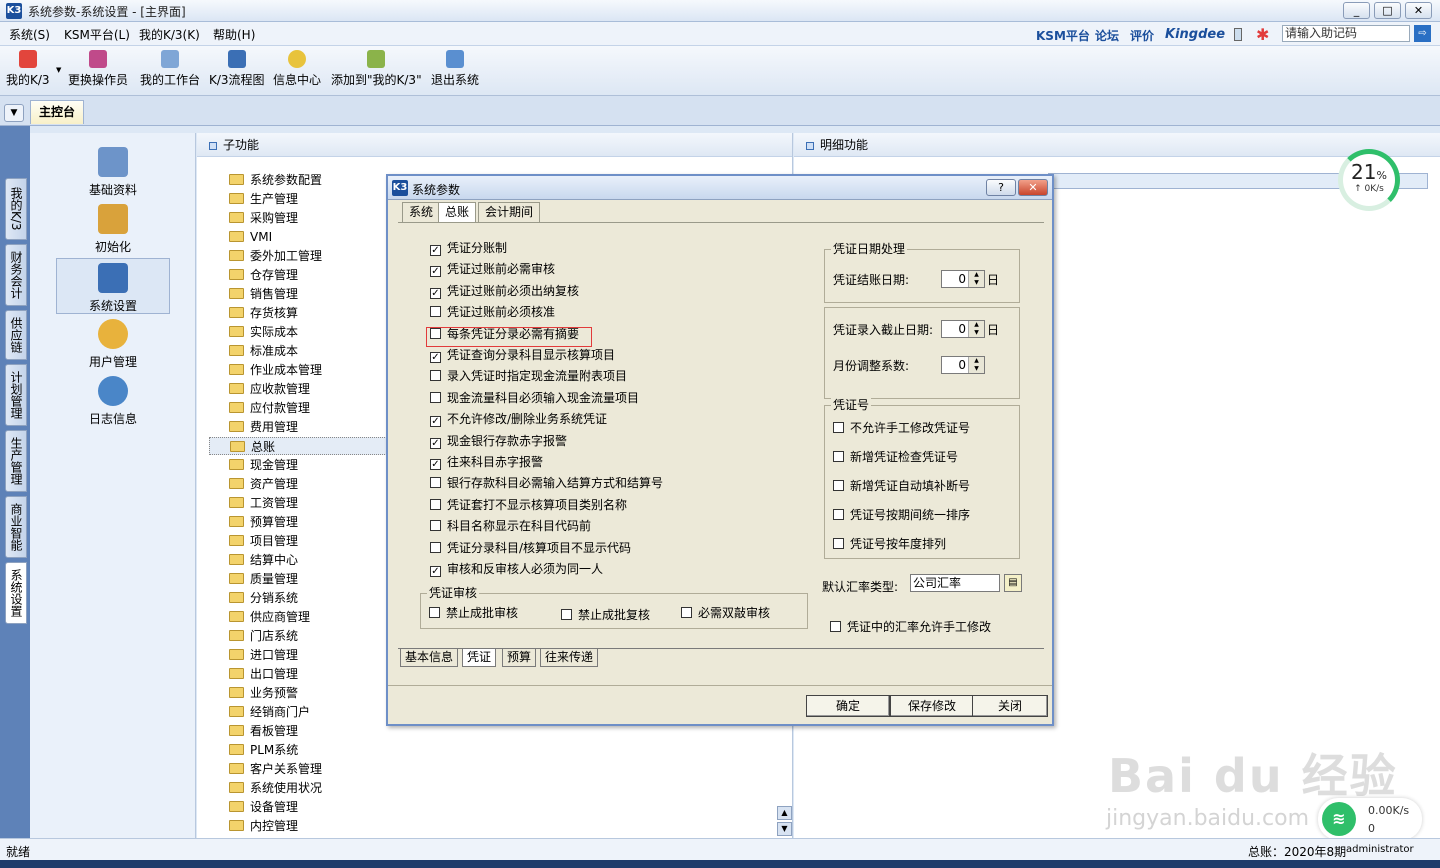 Image resolution: width=1440 pixels, height=868 pixels. Describe the element at coordinates (263, 598) in the screenshot. I see `tree-item: 分销系统` at that location.